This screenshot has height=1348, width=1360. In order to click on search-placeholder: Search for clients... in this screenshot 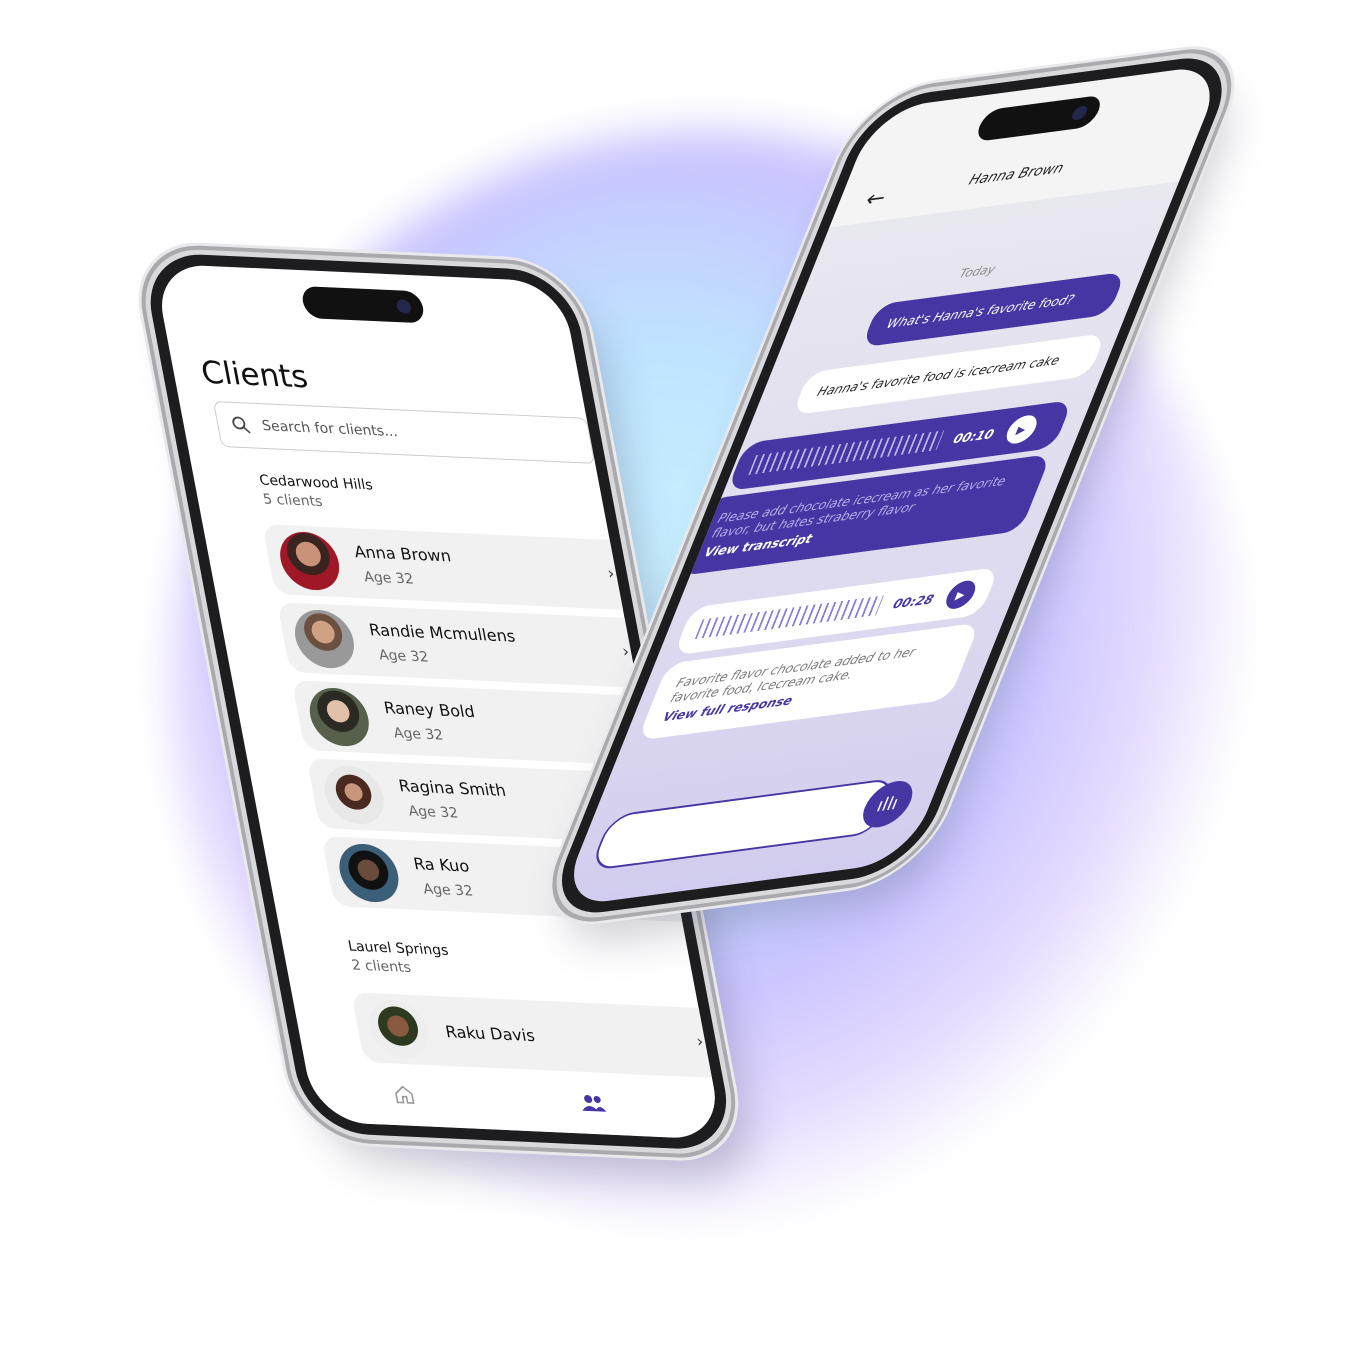, I will do `click(329, 429)`.